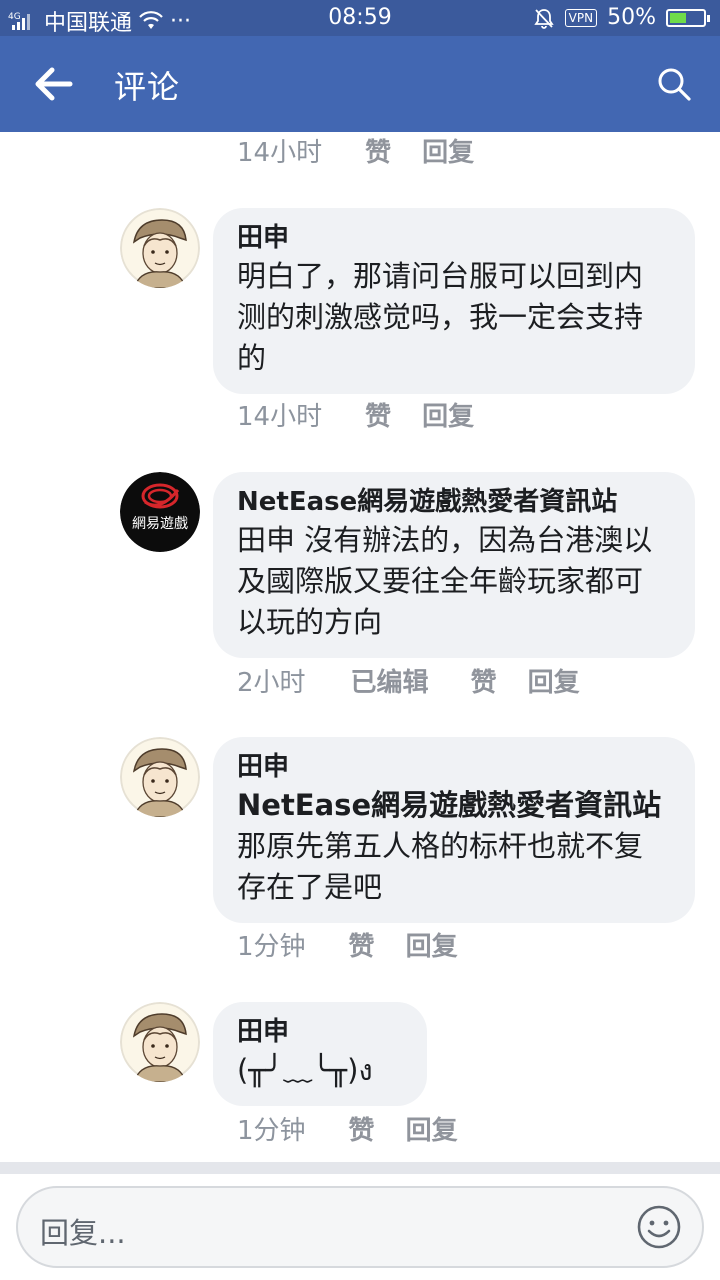  I want to click on comment-mention: NetEase網易遊戲熱愛者資訊站, so click(449, 805).